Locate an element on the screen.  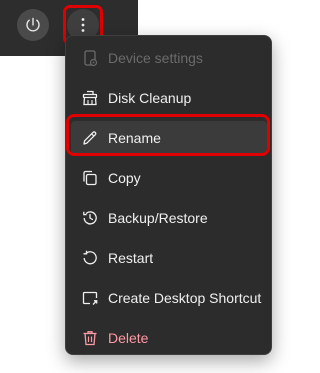
menu-item-copy: Copy is located at coordinates (169, 178).